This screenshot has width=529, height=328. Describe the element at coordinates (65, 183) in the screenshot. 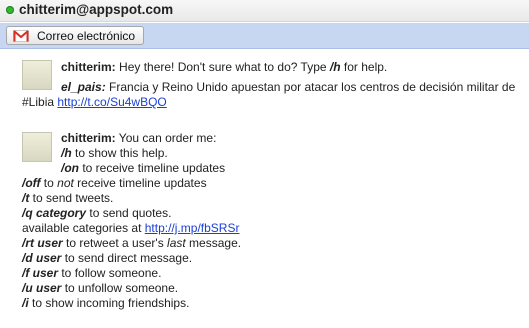

I see `help-emphasis: not` at that location.